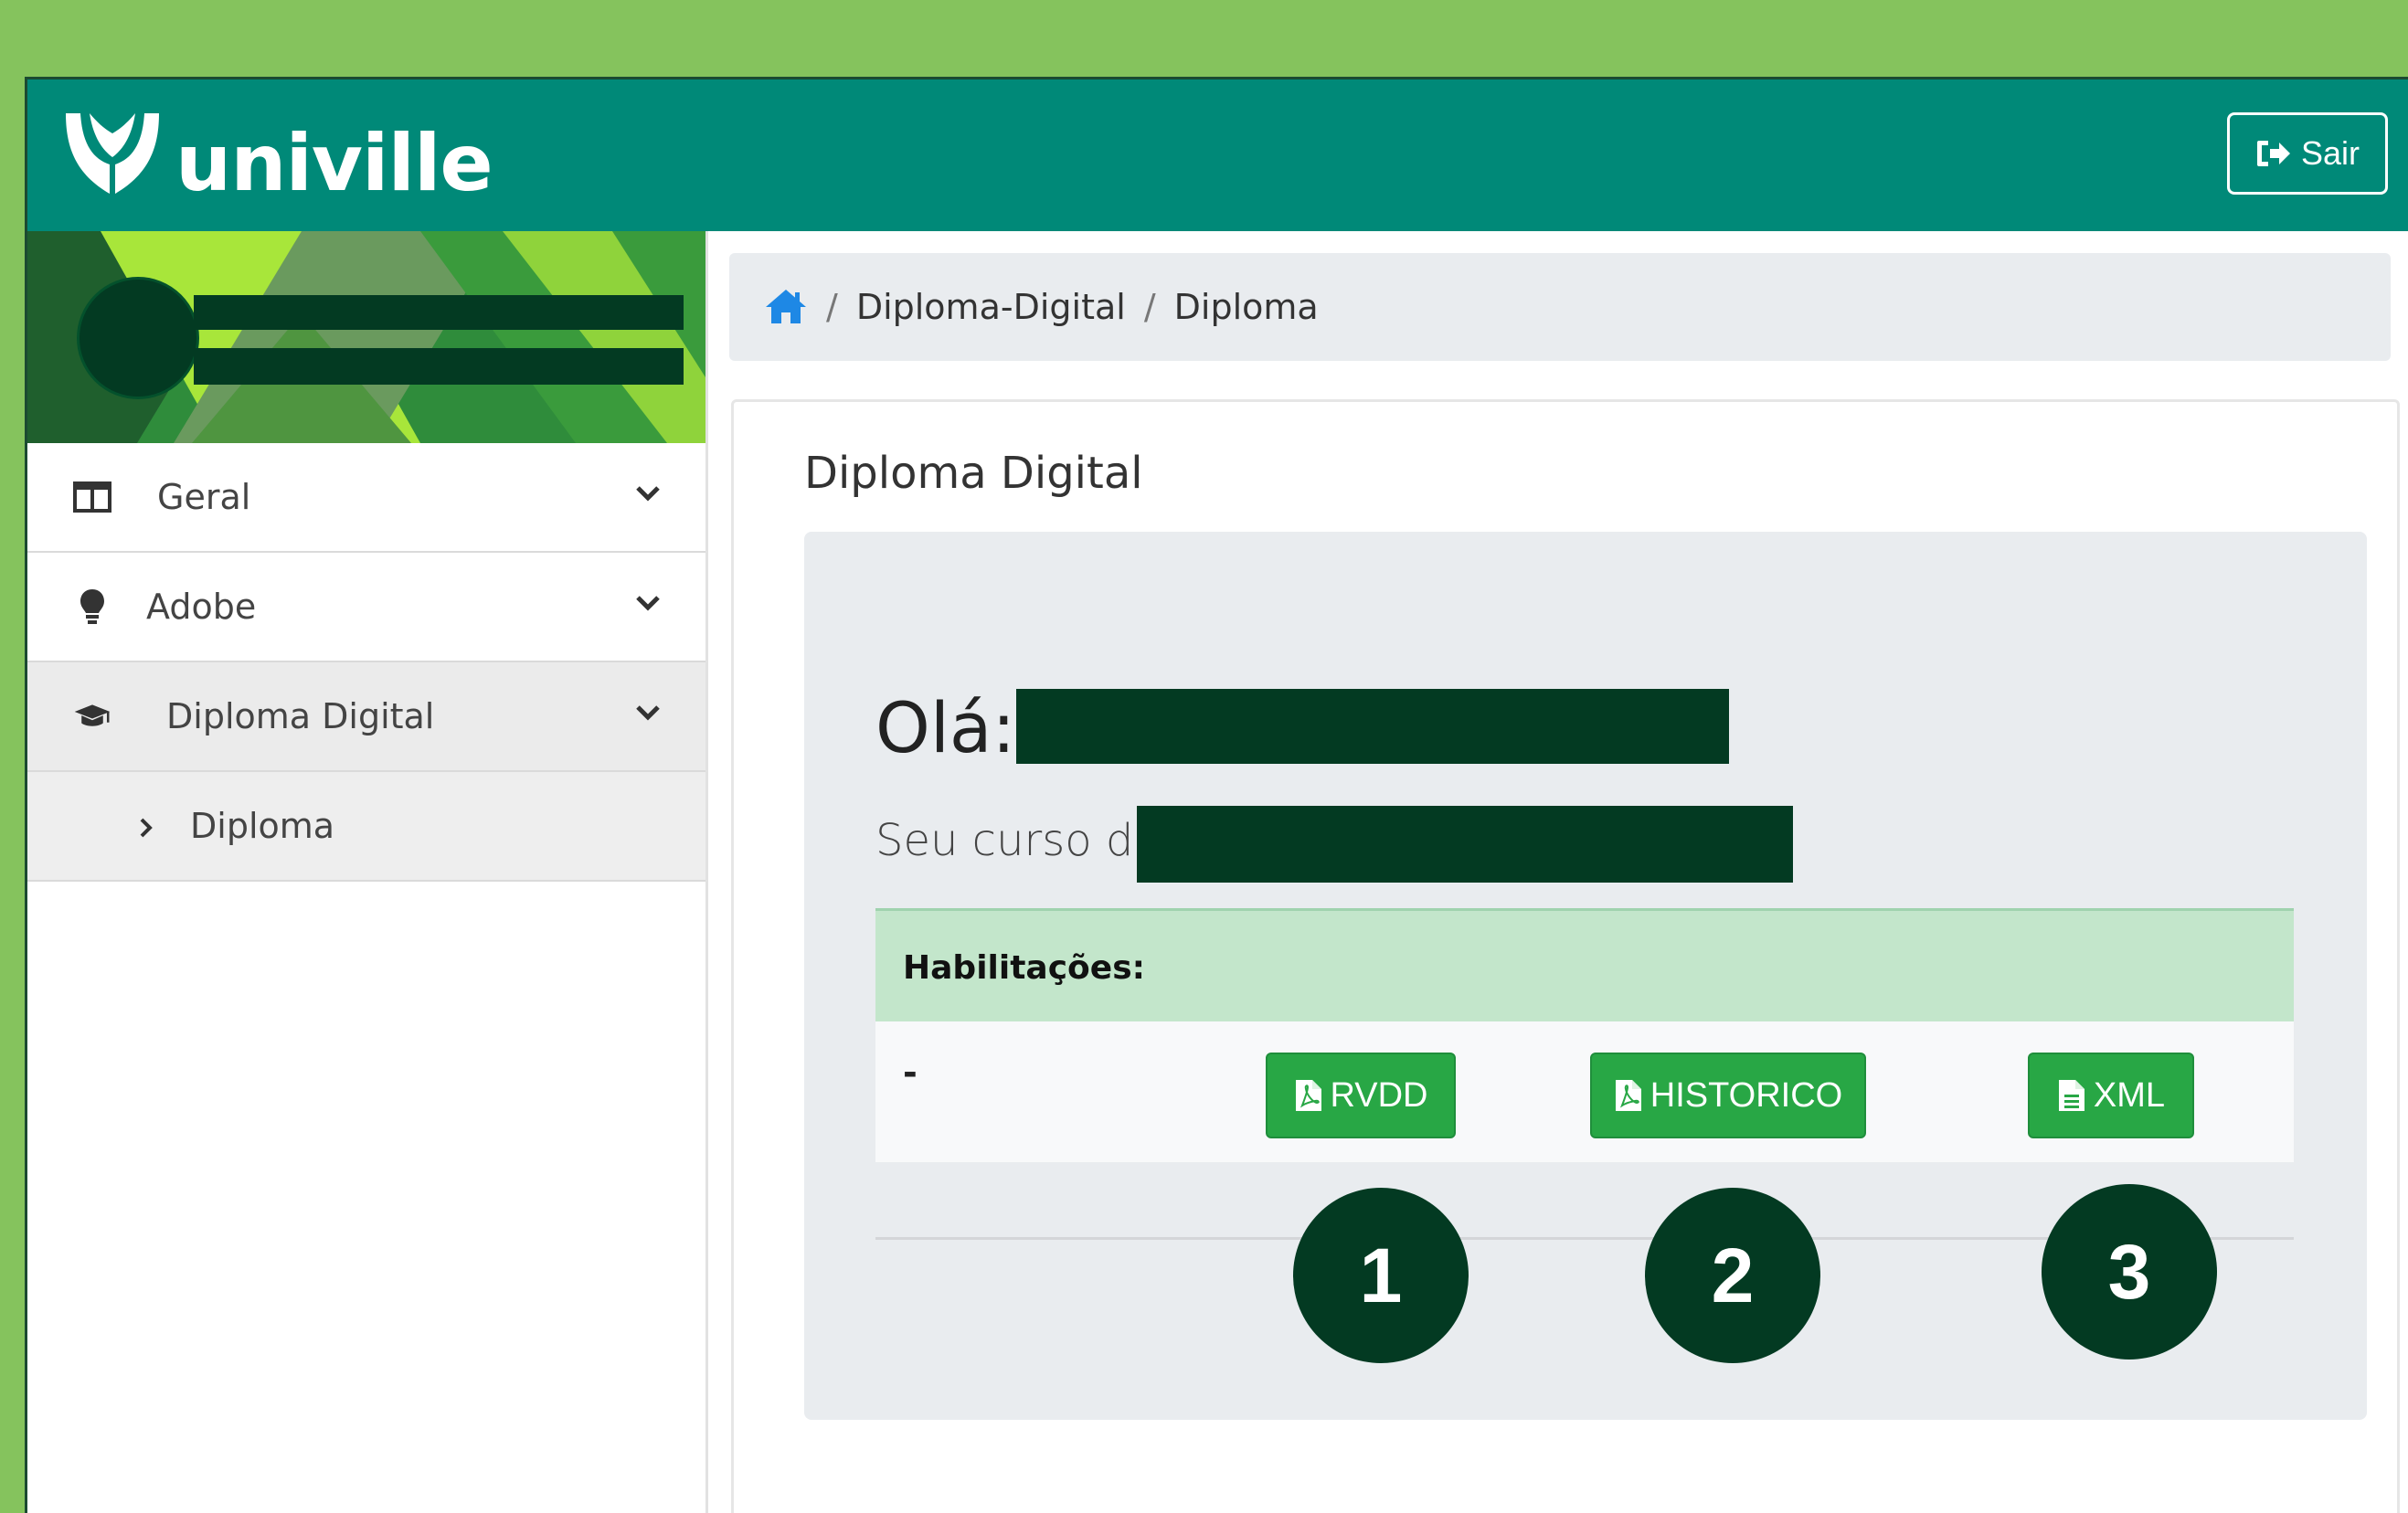  What do you see at coordinates (2071, 1095) in the screenshot?
I see `file-text-icon` at bounding box center [2071, 1095].